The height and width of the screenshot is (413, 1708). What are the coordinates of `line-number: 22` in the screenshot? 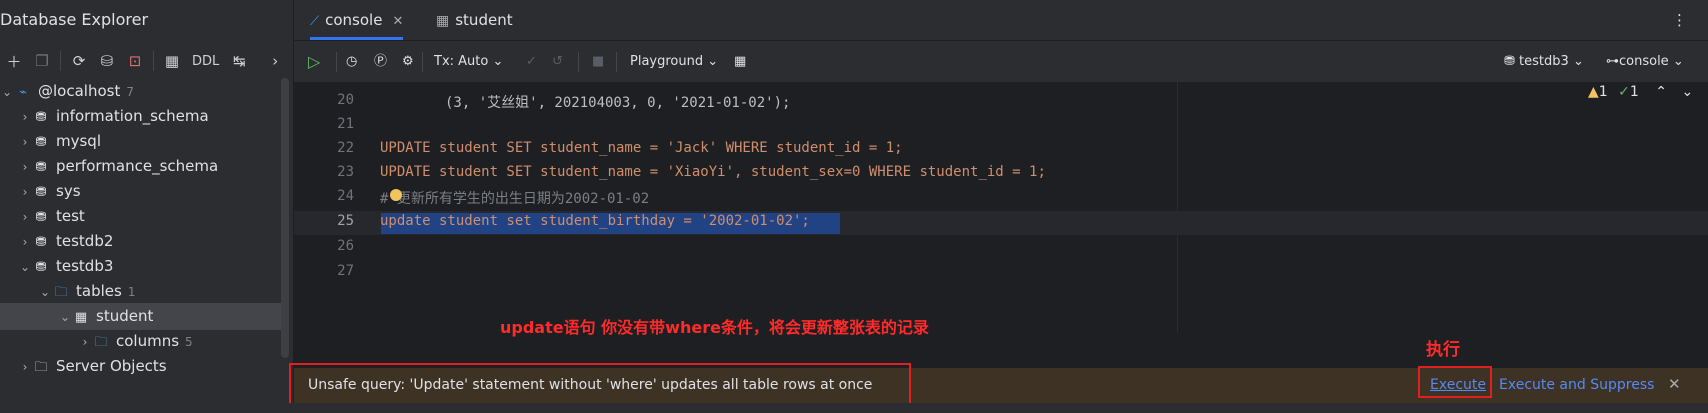 It's located at (345, 148).